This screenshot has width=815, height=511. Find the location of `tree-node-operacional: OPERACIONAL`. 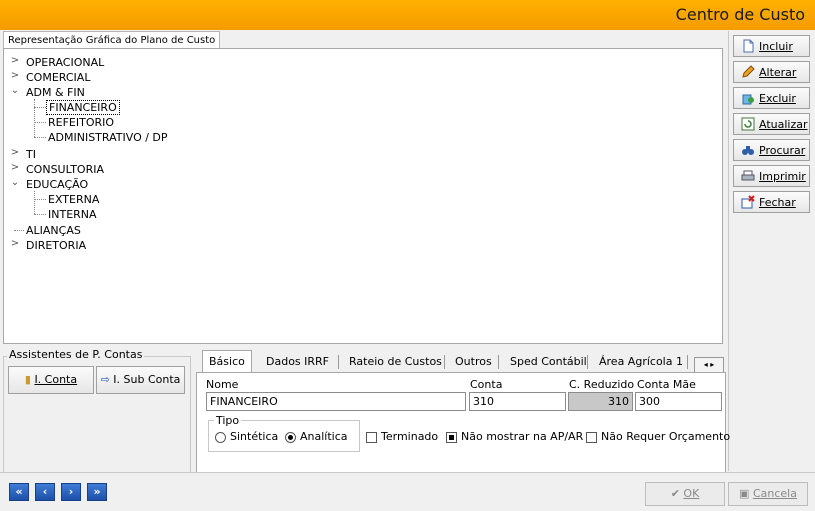

tree-node-operacional: OPERACIONAL is located at coordinates (65, 62).